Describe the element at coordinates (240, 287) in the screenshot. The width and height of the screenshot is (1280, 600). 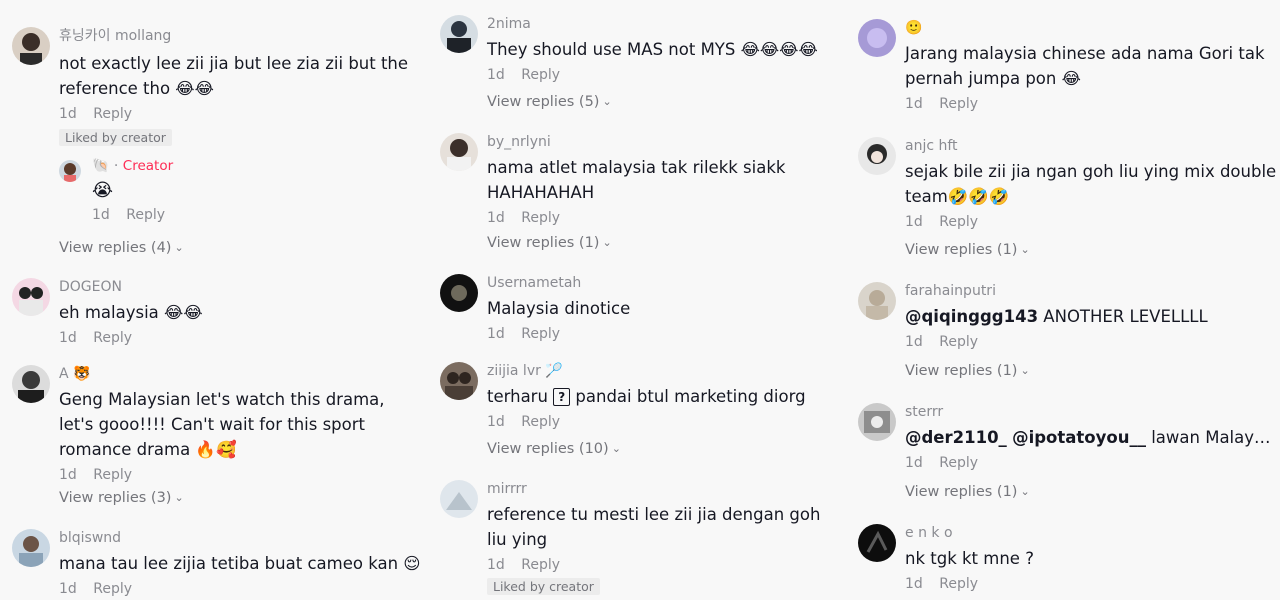
I see `comment-username: DOGEON` at that location.